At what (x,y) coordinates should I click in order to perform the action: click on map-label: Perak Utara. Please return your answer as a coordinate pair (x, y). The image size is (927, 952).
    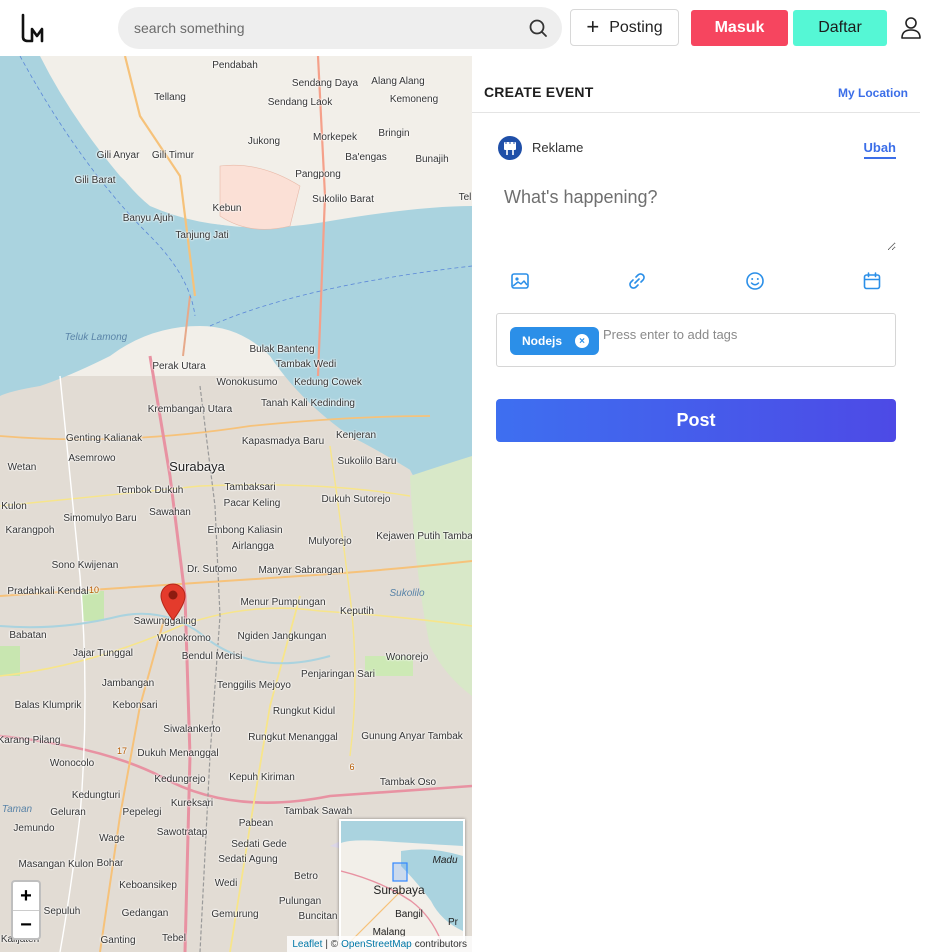
    Looking at the image, I should click on (179, 366).